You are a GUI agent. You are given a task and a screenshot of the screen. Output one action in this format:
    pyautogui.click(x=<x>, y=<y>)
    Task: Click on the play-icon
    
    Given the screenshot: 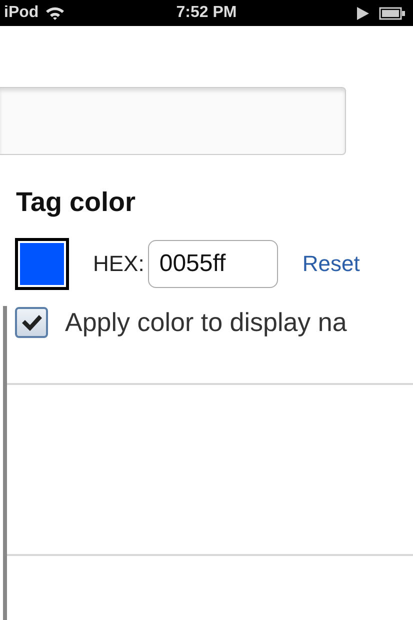 What is the action you would take?
    pyautogui.click(x=363, y=13)
    